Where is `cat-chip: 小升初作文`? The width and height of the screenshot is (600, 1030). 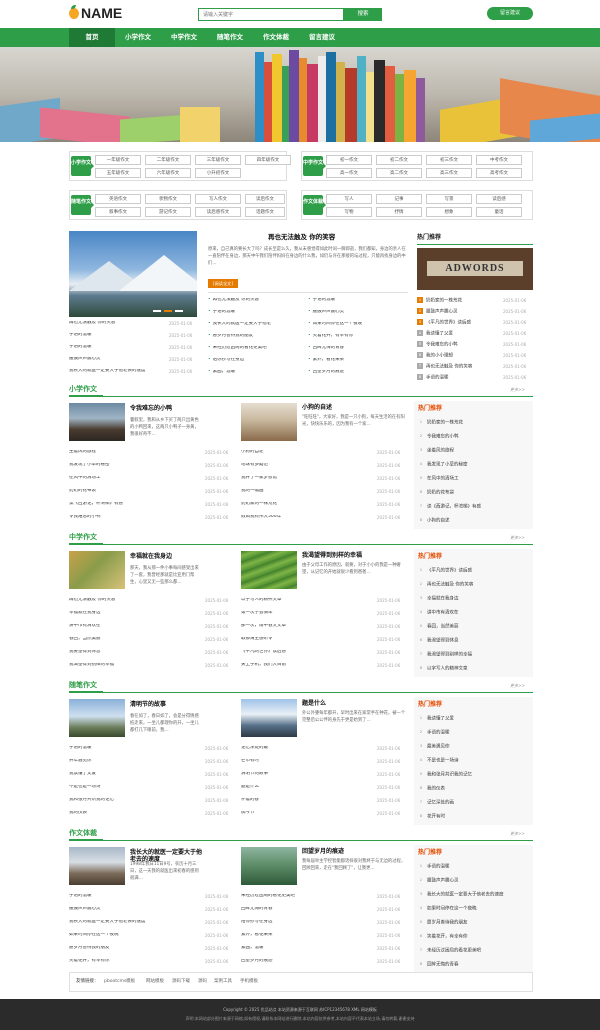
cat-chip: 小升初作文 is located at coordinates (218, 173).